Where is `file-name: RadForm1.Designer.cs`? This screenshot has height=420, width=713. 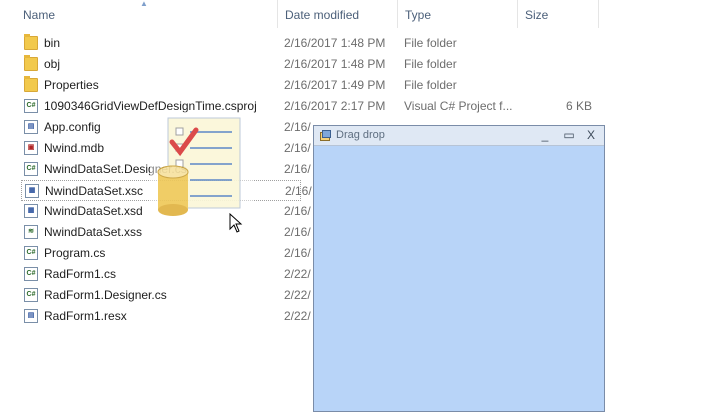
file-name: RadForm1.Designer.cs is located at coordinates (105, 295).